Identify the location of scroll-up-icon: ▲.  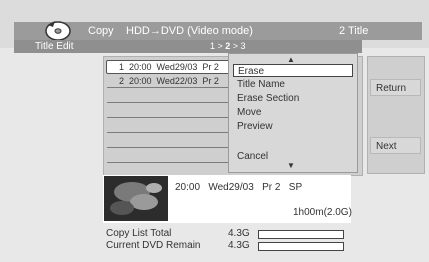
(291, 59).